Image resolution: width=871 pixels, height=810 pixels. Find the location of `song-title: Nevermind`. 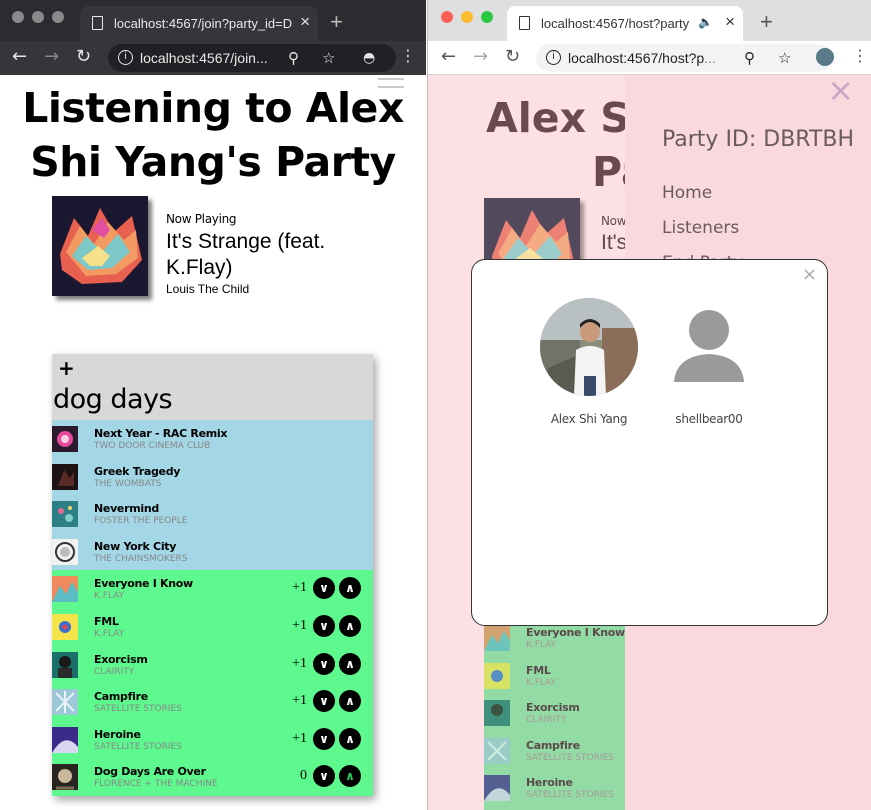

song-title: Nevermind is located at coordinates (126, 509).